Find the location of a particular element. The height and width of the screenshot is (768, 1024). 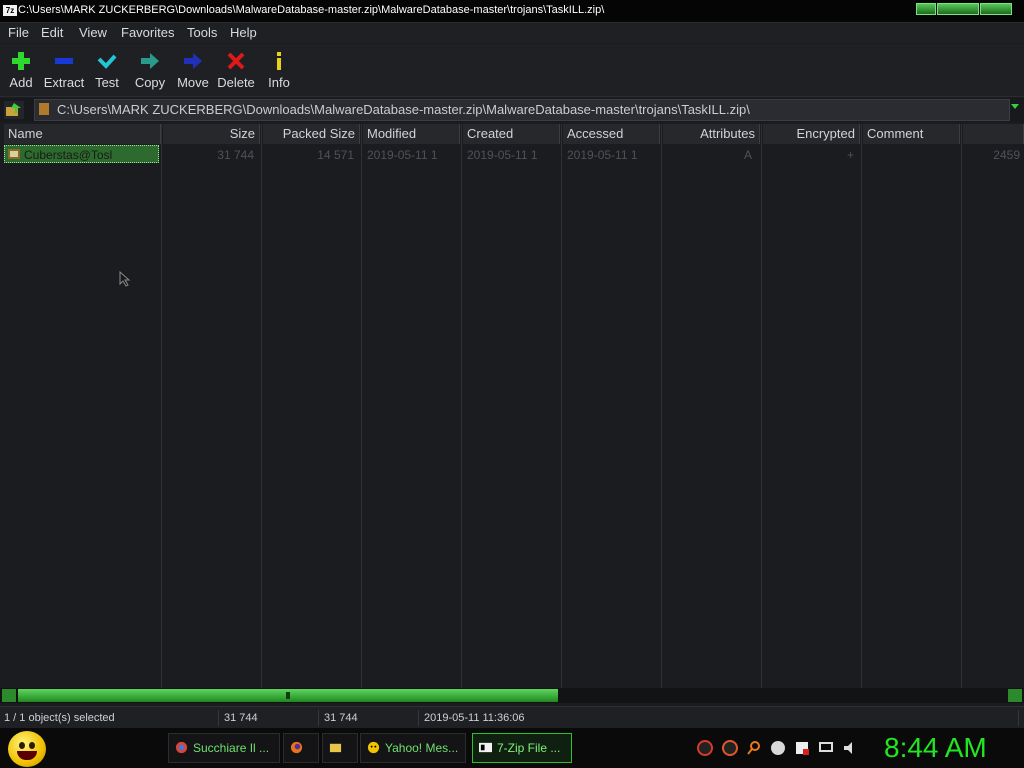

app-icon: 7z is located at coordinates (10, 10).